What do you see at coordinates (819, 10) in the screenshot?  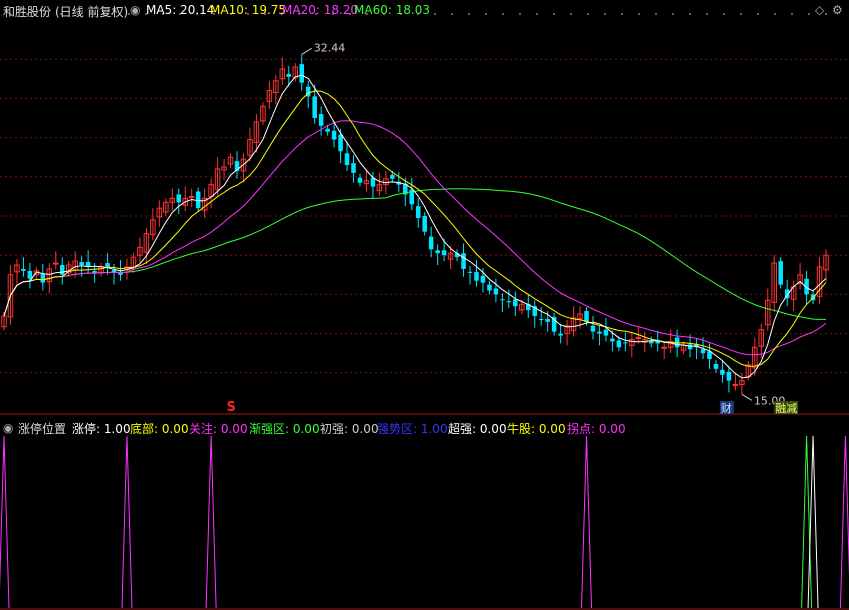 I see `diamond-icon: ◇` at bounding box center [819, 10].